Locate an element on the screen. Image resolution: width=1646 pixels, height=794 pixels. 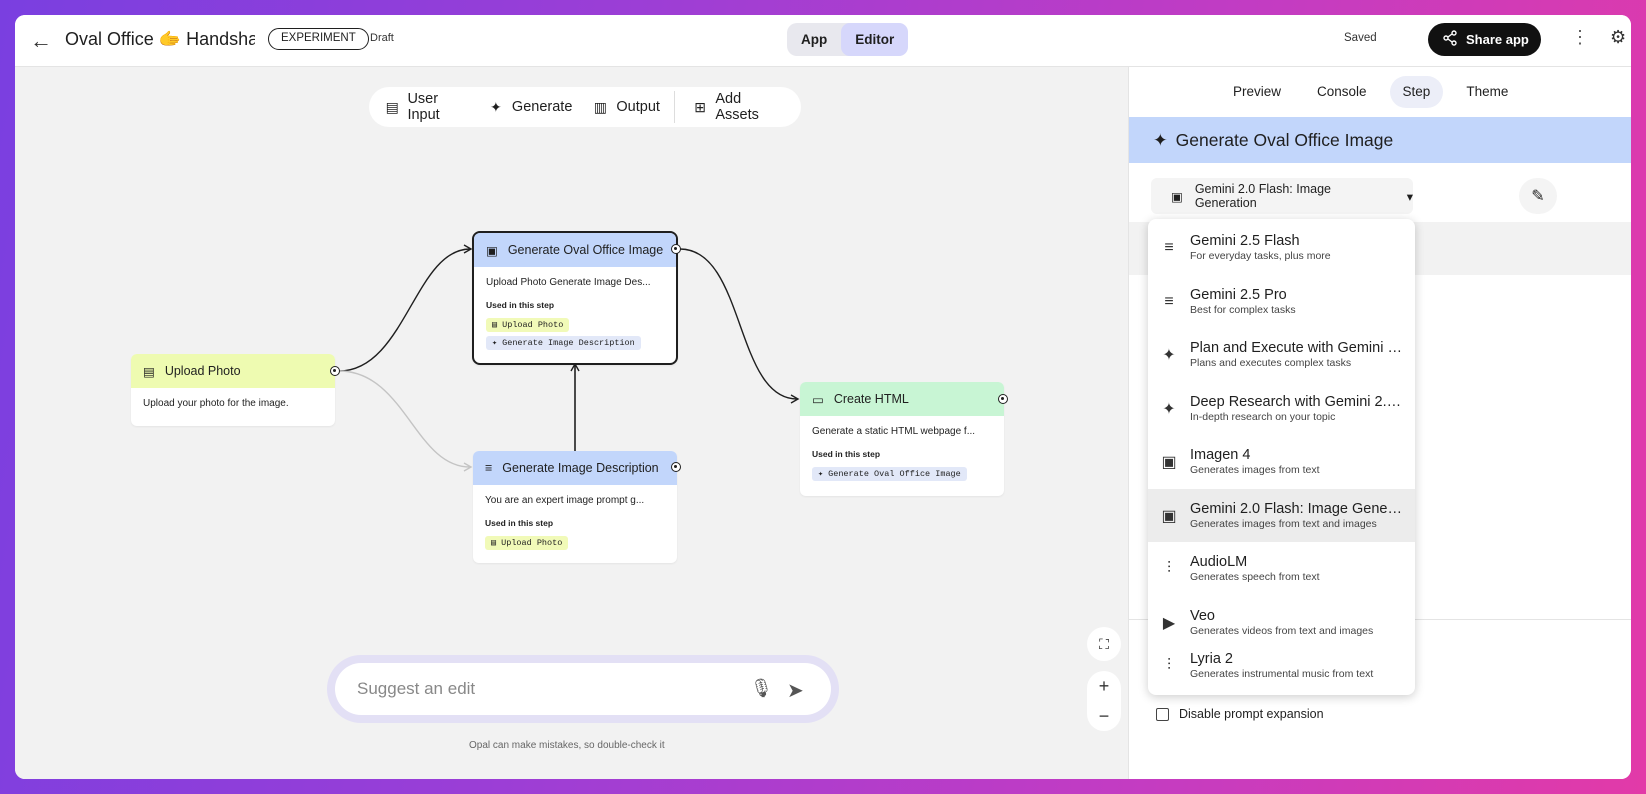
back-arrow-icon: ← is located at coordinates (41, 41).